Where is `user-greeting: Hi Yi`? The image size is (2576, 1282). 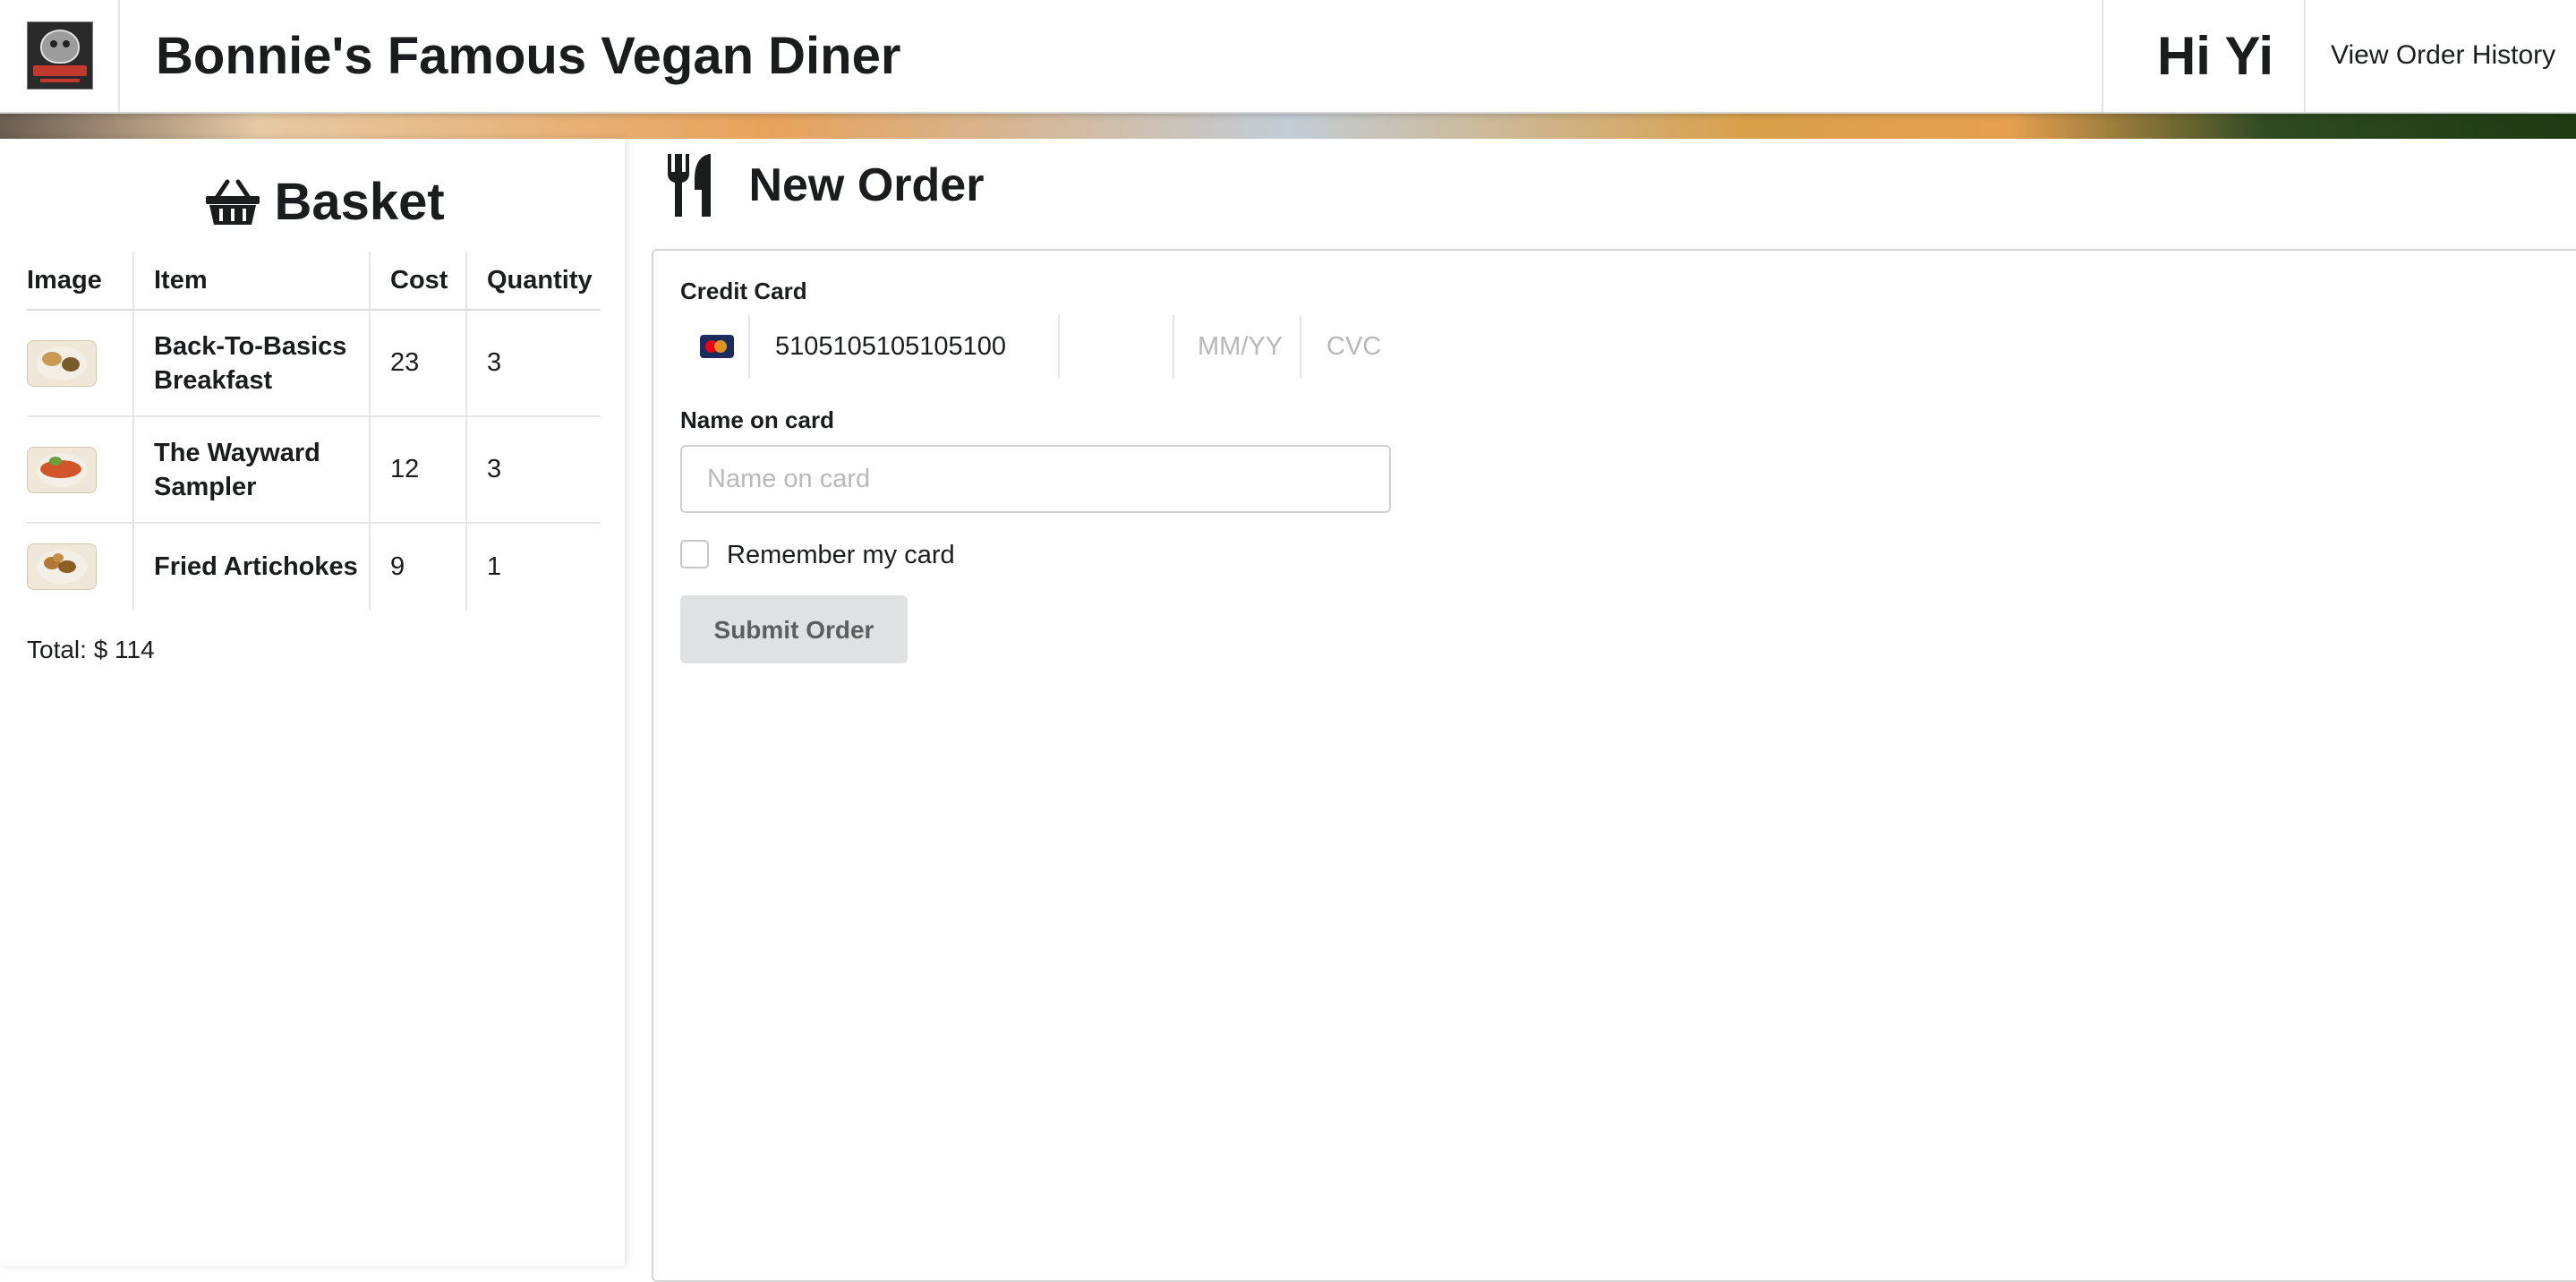 user-greeting: Hi Yi is located at coordinates (2214, 56).